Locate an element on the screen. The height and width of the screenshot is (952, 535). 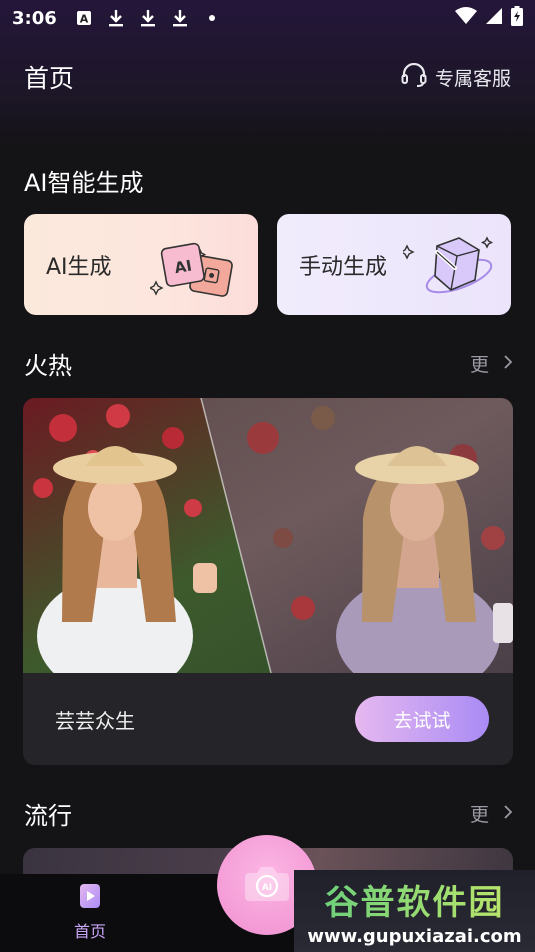
dot-icon is located at coordinates (212, 18).